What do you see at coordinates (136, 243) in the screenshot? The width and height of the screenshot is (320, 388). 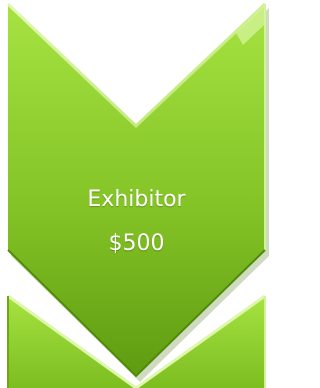 I see `chevron-label-price: $500` at bounding box center [136, 243].